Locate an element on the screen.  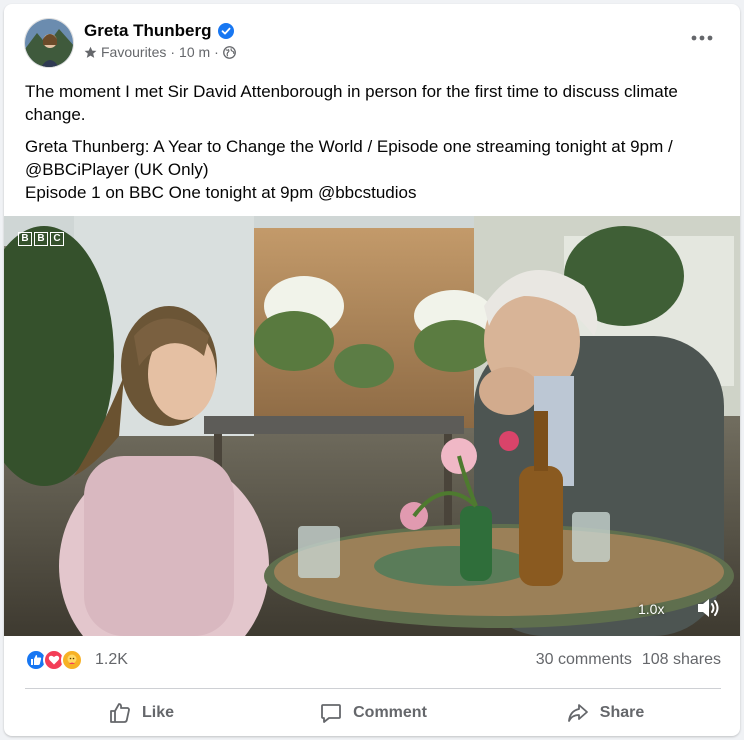
comment-button: Comment is located at coordinates (373, 713).